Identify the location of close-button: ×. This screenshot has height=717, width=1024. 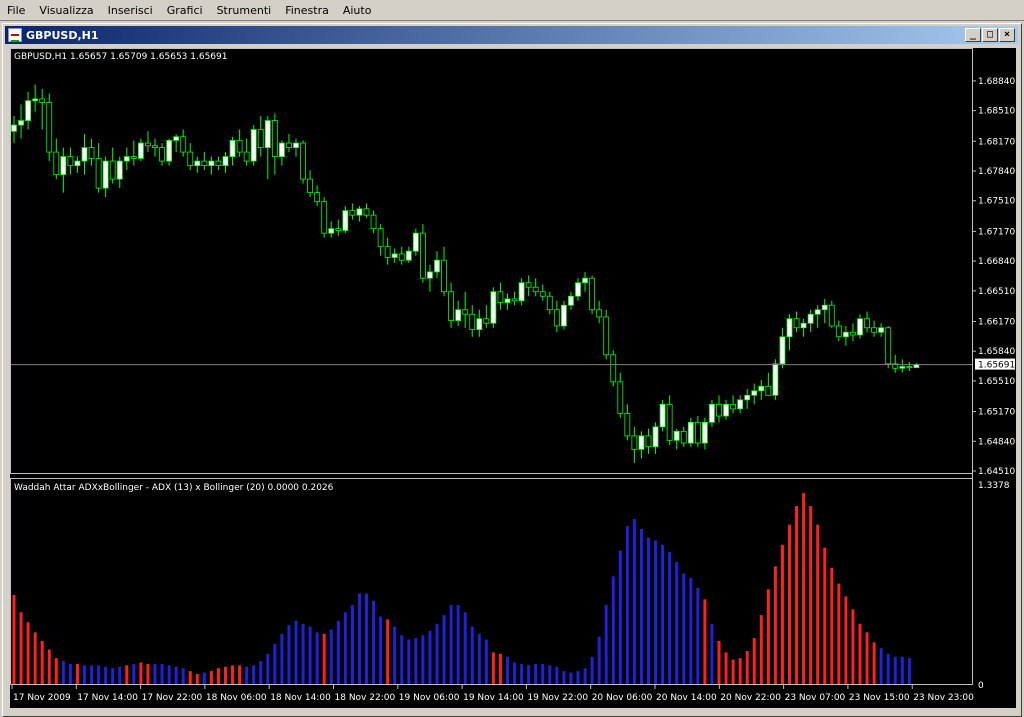
(1007, 35).